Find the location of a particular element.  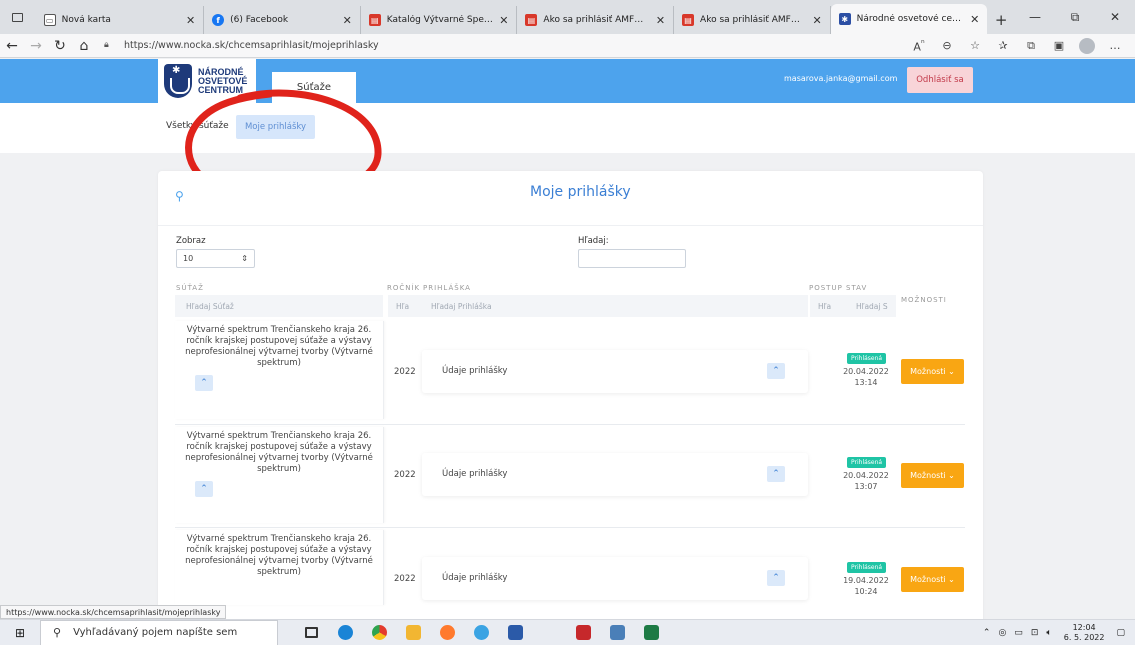

page-size-select: 10 ⇕ is located at coordinates (215, 258).